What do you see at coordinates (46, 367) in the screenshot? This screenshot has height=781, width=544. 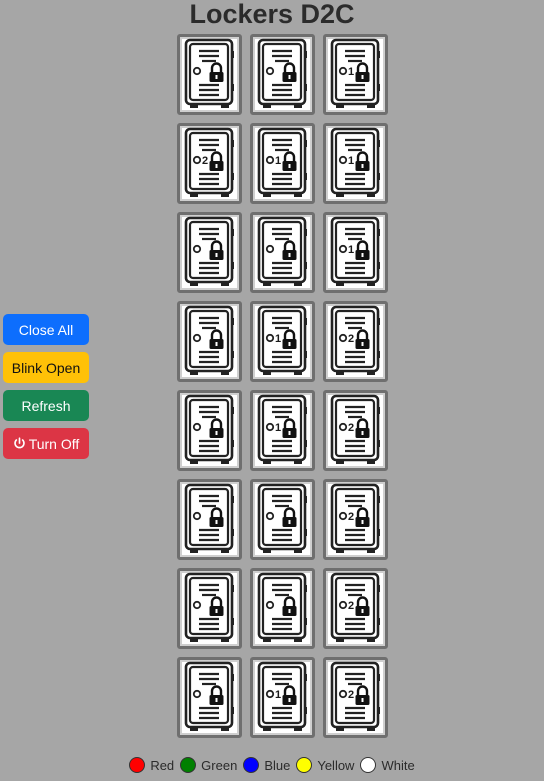 I see `blink-open-button: Blink Open` at bounding box center [46, 367].